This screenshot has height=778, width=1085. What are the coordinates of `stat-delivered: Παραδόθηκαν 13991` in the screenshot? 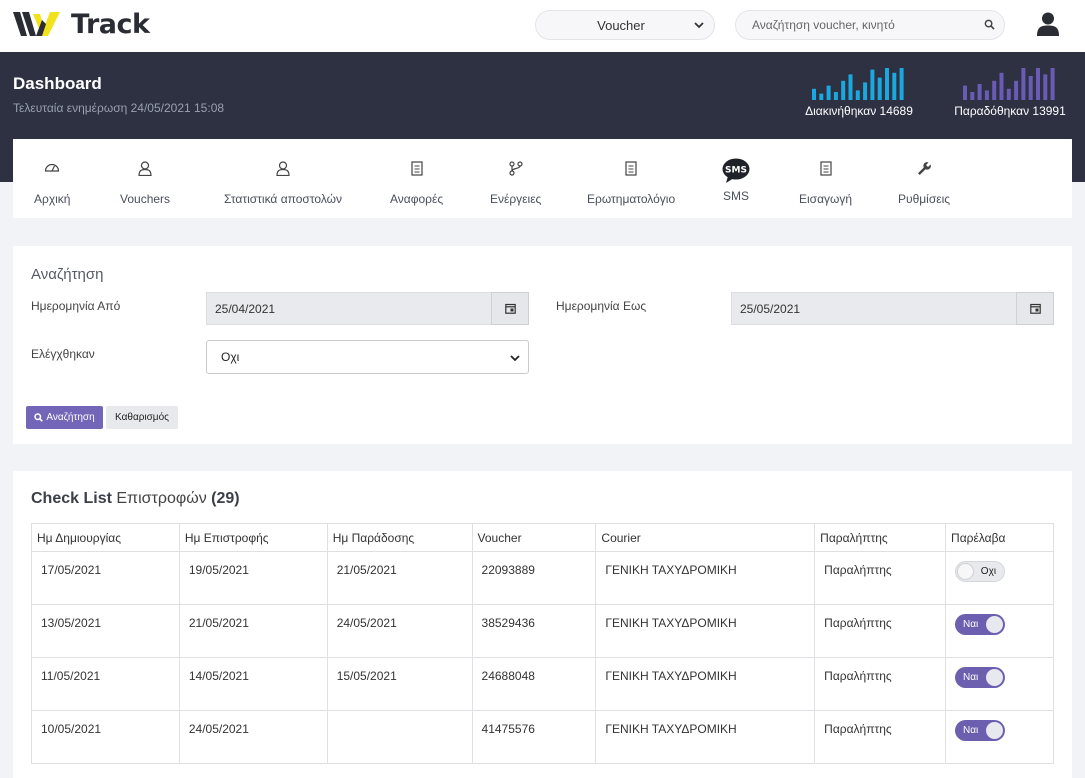 It's located at (1010, 93).